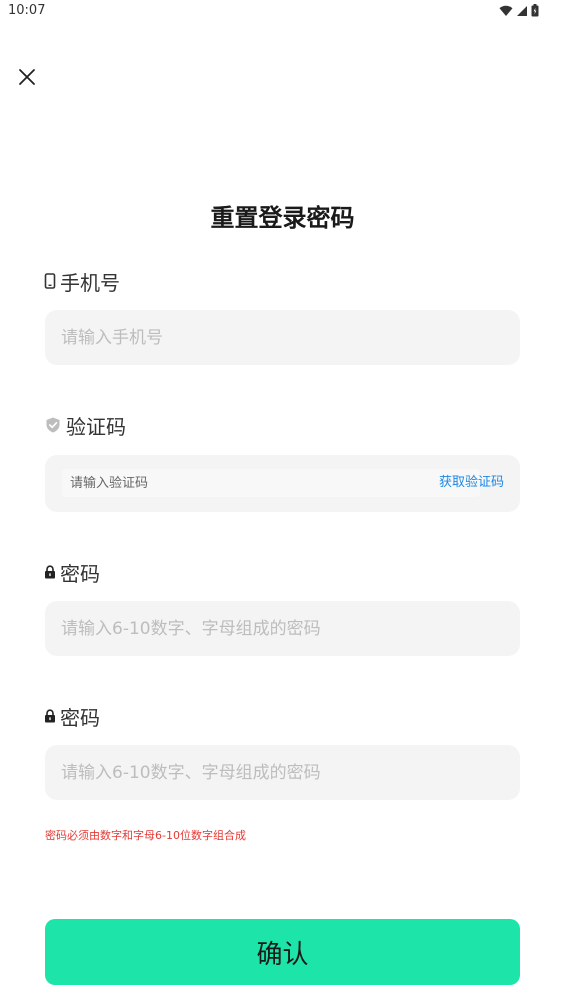 This screenshot has height=1004, width=565. I want to click on phone-input-box, so click(282, 337).